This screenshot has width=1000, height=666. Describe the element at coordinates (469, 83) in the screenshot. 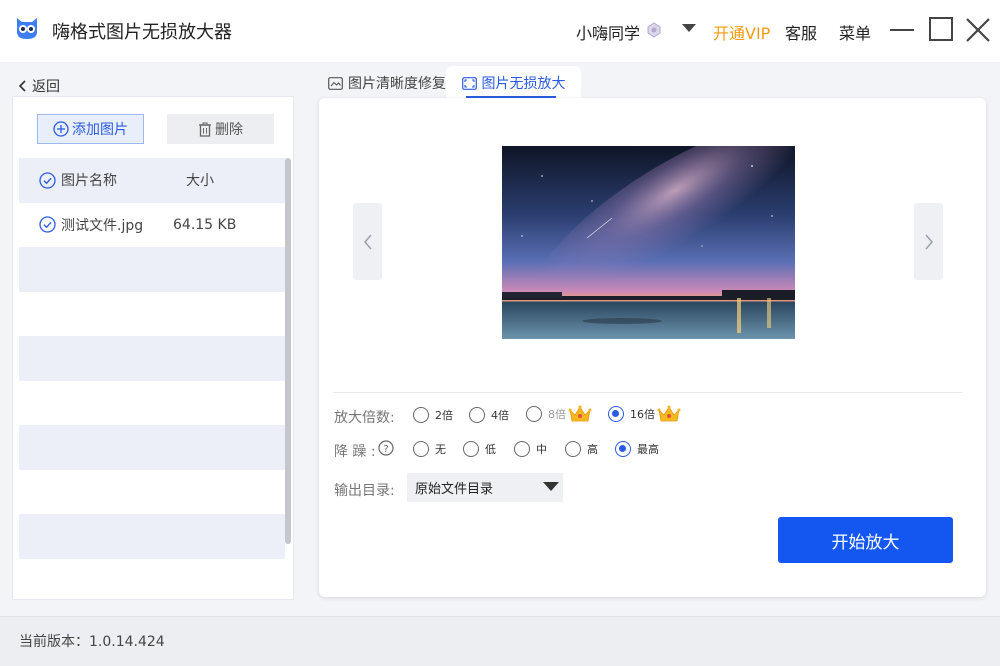

I see `enlarge-icon` at that location.